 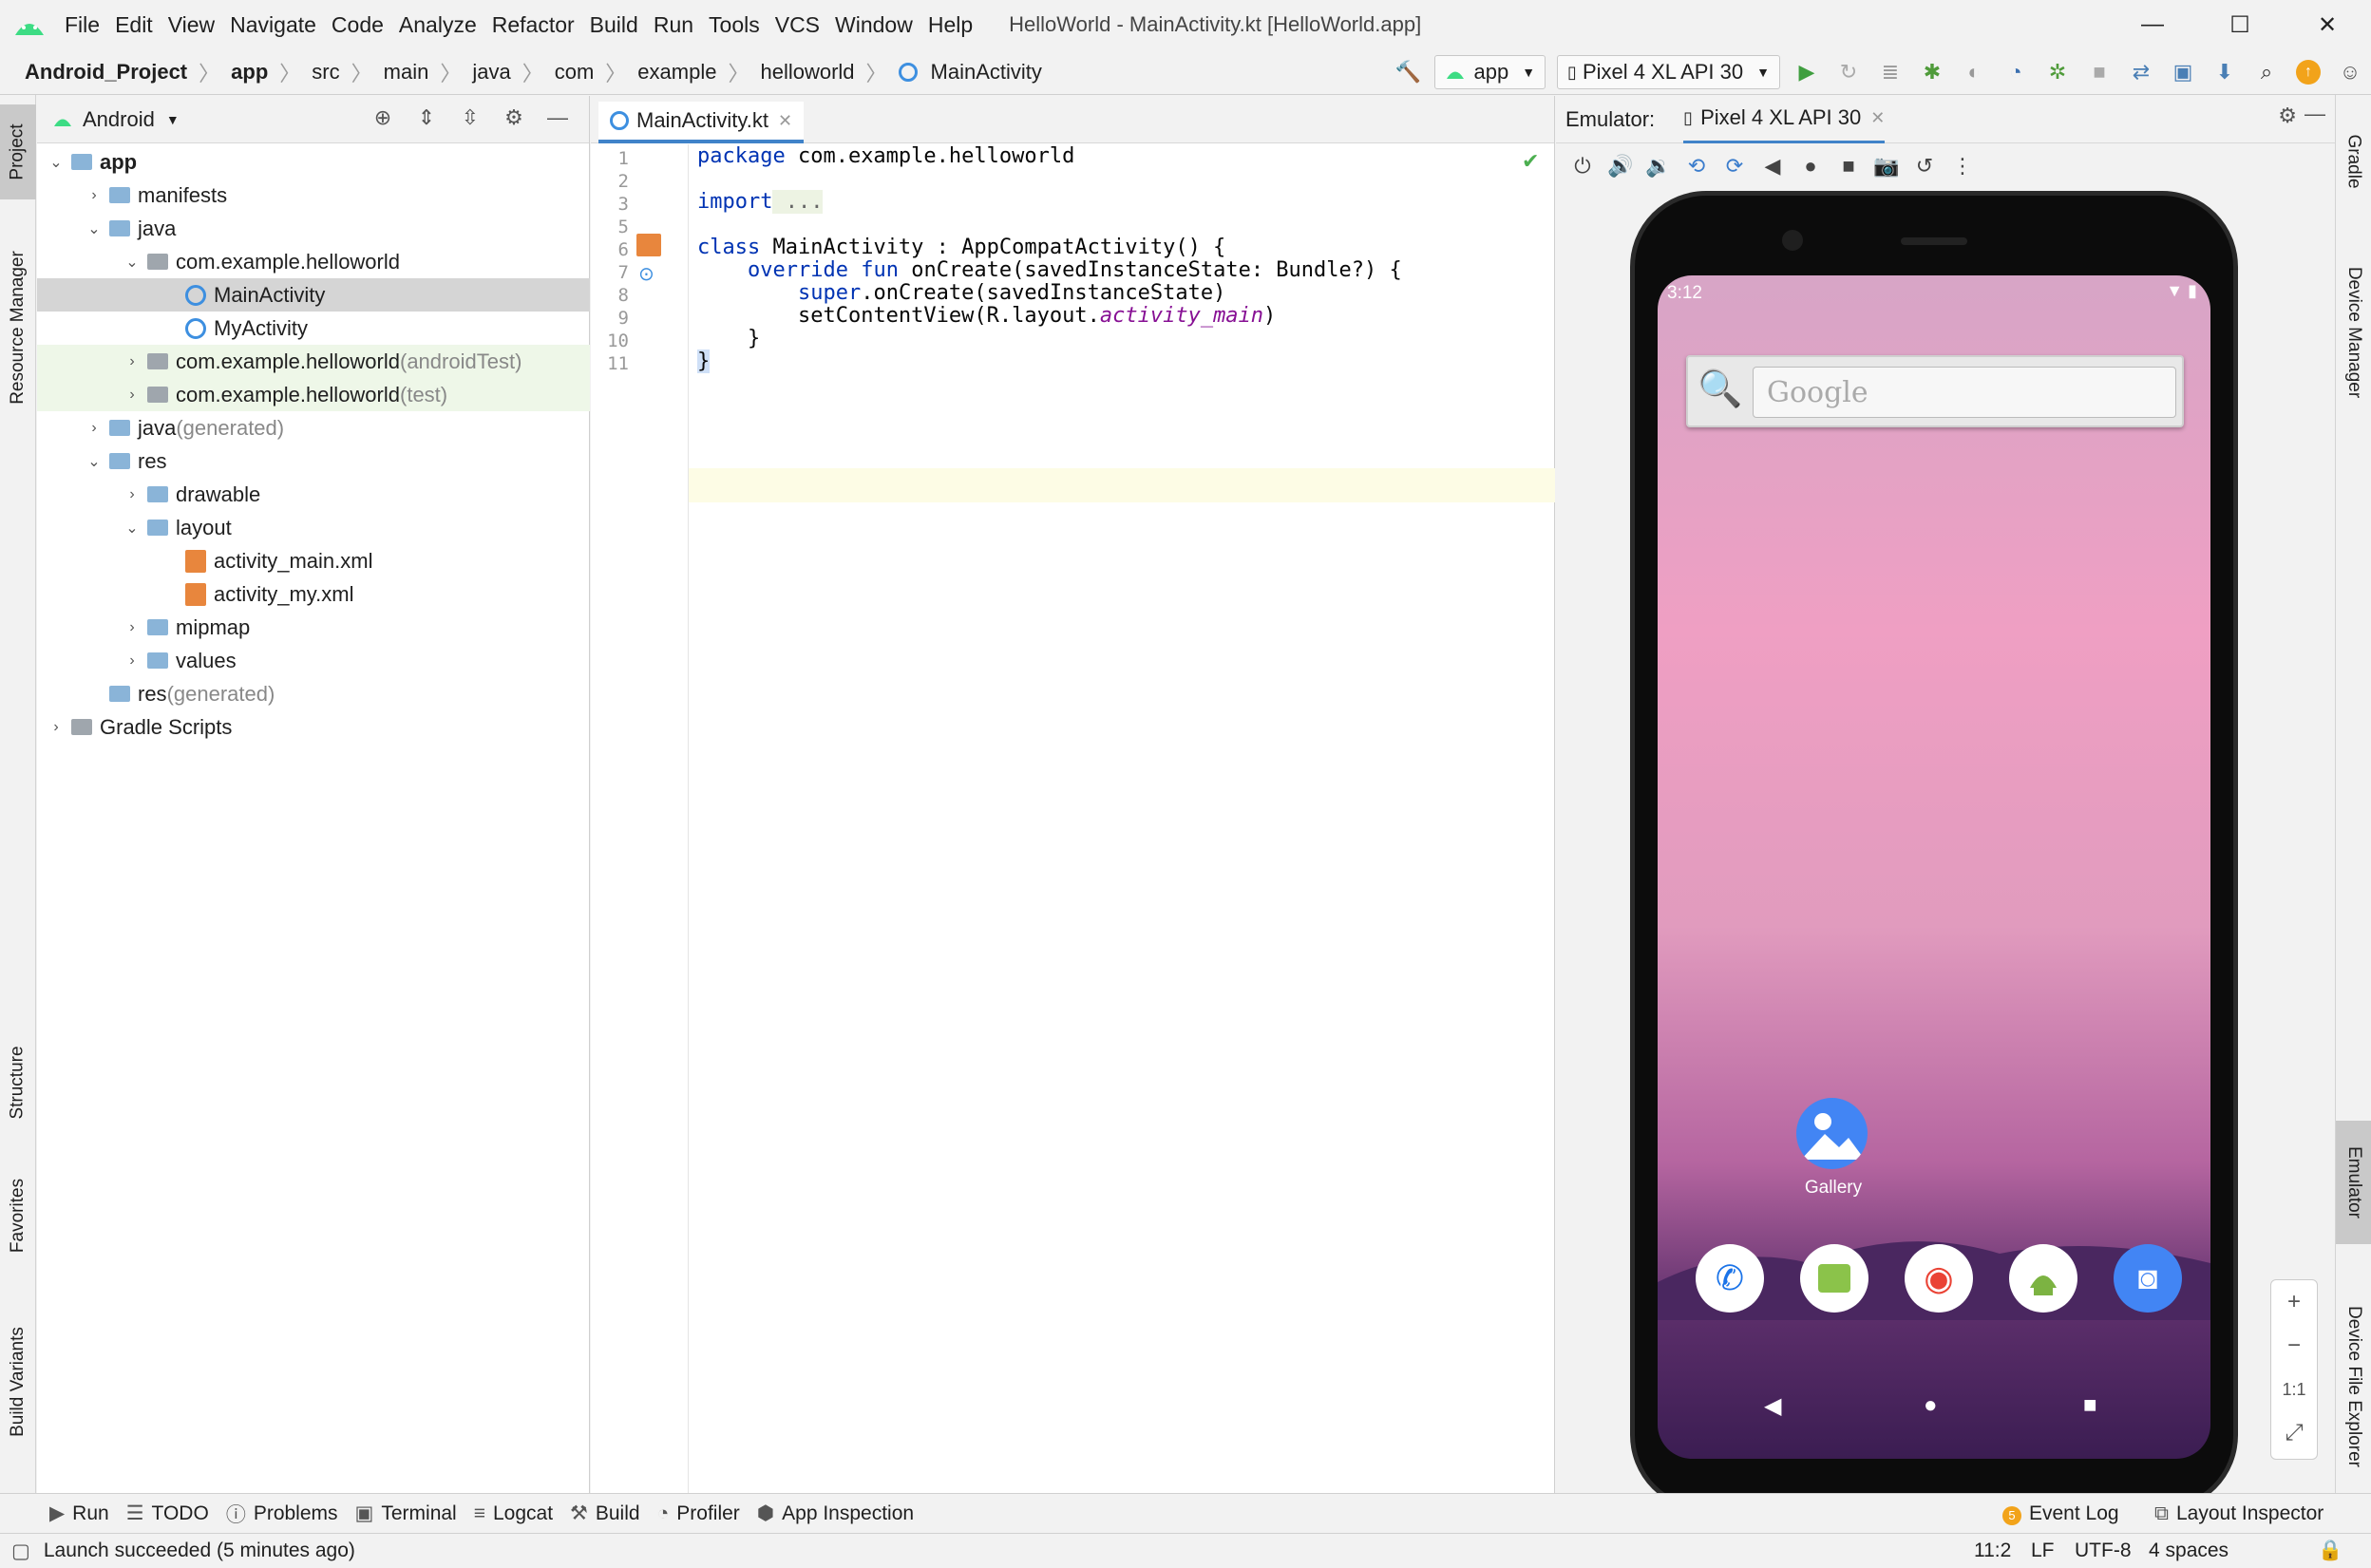 What do you see at coordinates (797, 24) in the screenshot?
I see `menu-vcs: VCS` at bounding box center [797, 24].